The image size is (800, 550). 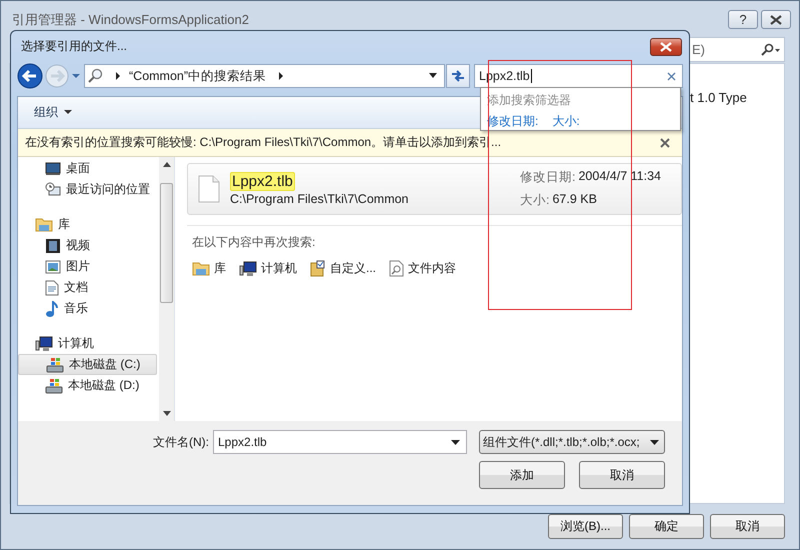 I want to click on search-filter-link: 大小:, so click(x=566, y=121).